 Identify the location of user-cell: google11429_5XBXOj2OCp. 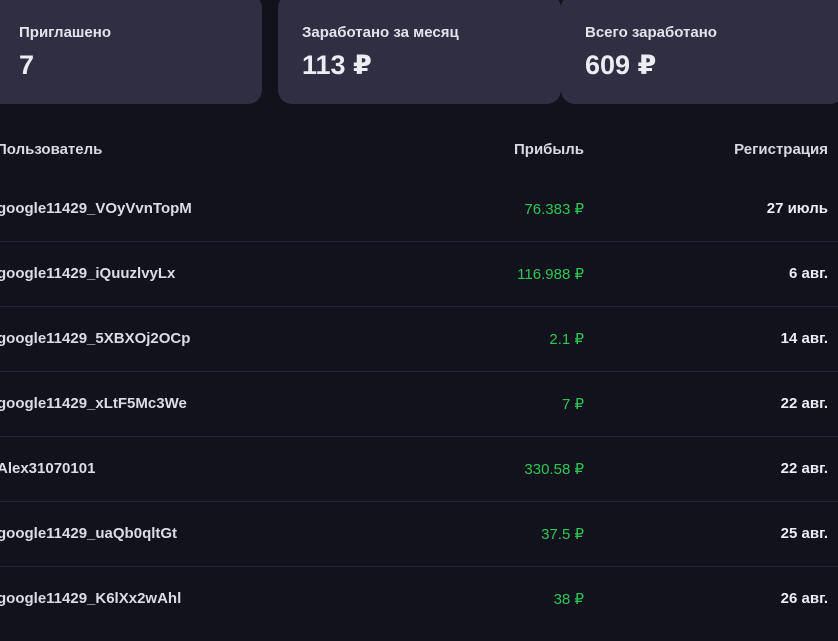
(95, 338).